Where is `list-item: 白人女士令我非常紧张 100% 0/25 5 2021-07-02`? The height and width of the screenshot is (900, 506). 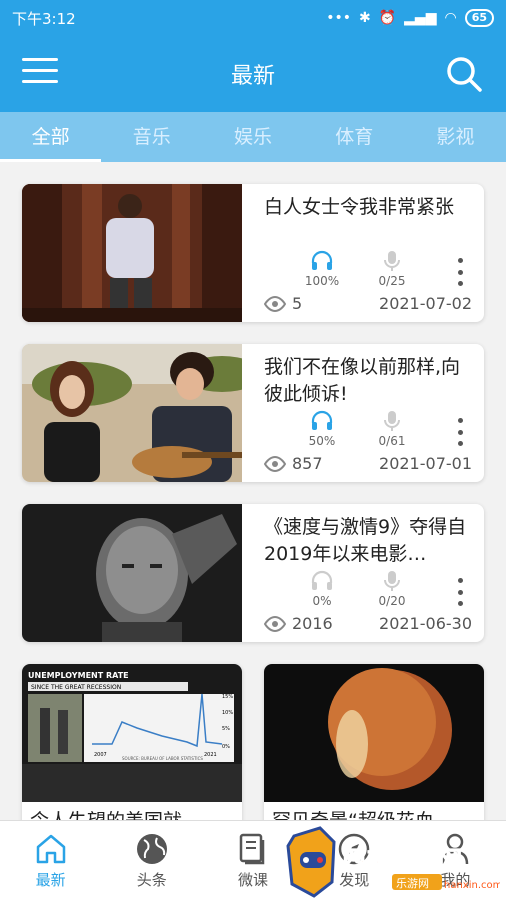 list-item: 白人女士令我非常紧张 100% 0/25 5 2021-07-02 is located at coordinates (253, 253).